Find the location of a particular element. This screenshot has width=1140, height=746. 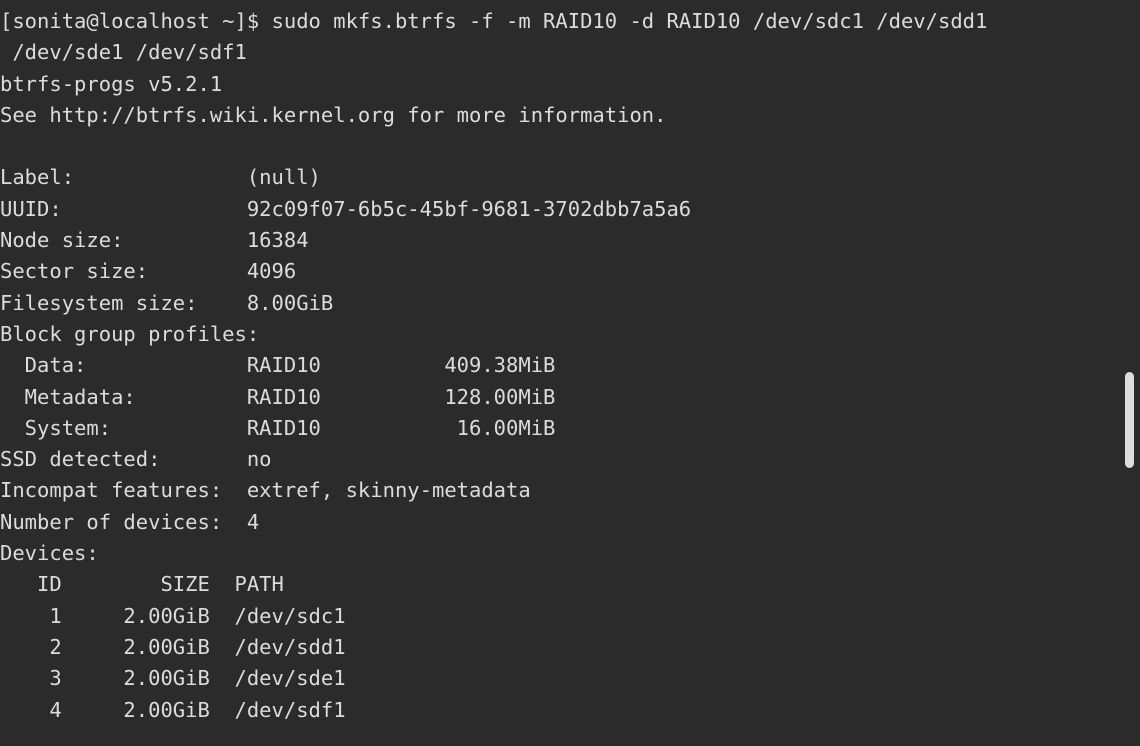

terminal-line: Filesystem size: 8.00GiB is located at coordinates (167, 302).